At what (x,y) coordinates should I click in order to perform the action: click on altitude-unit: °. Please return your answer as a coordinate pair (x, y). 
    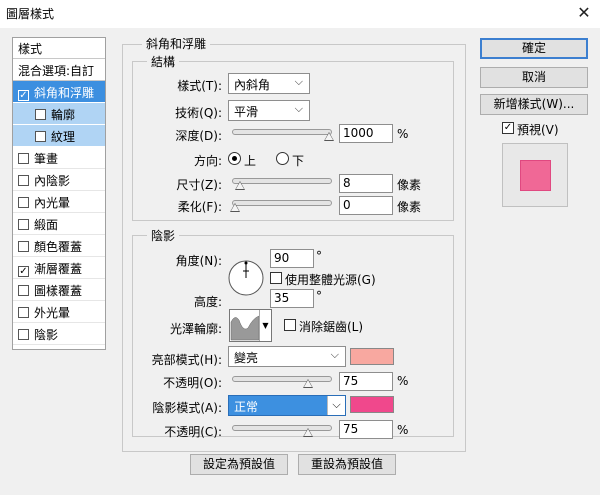
    Looking at the image, I should click on (319, 296).